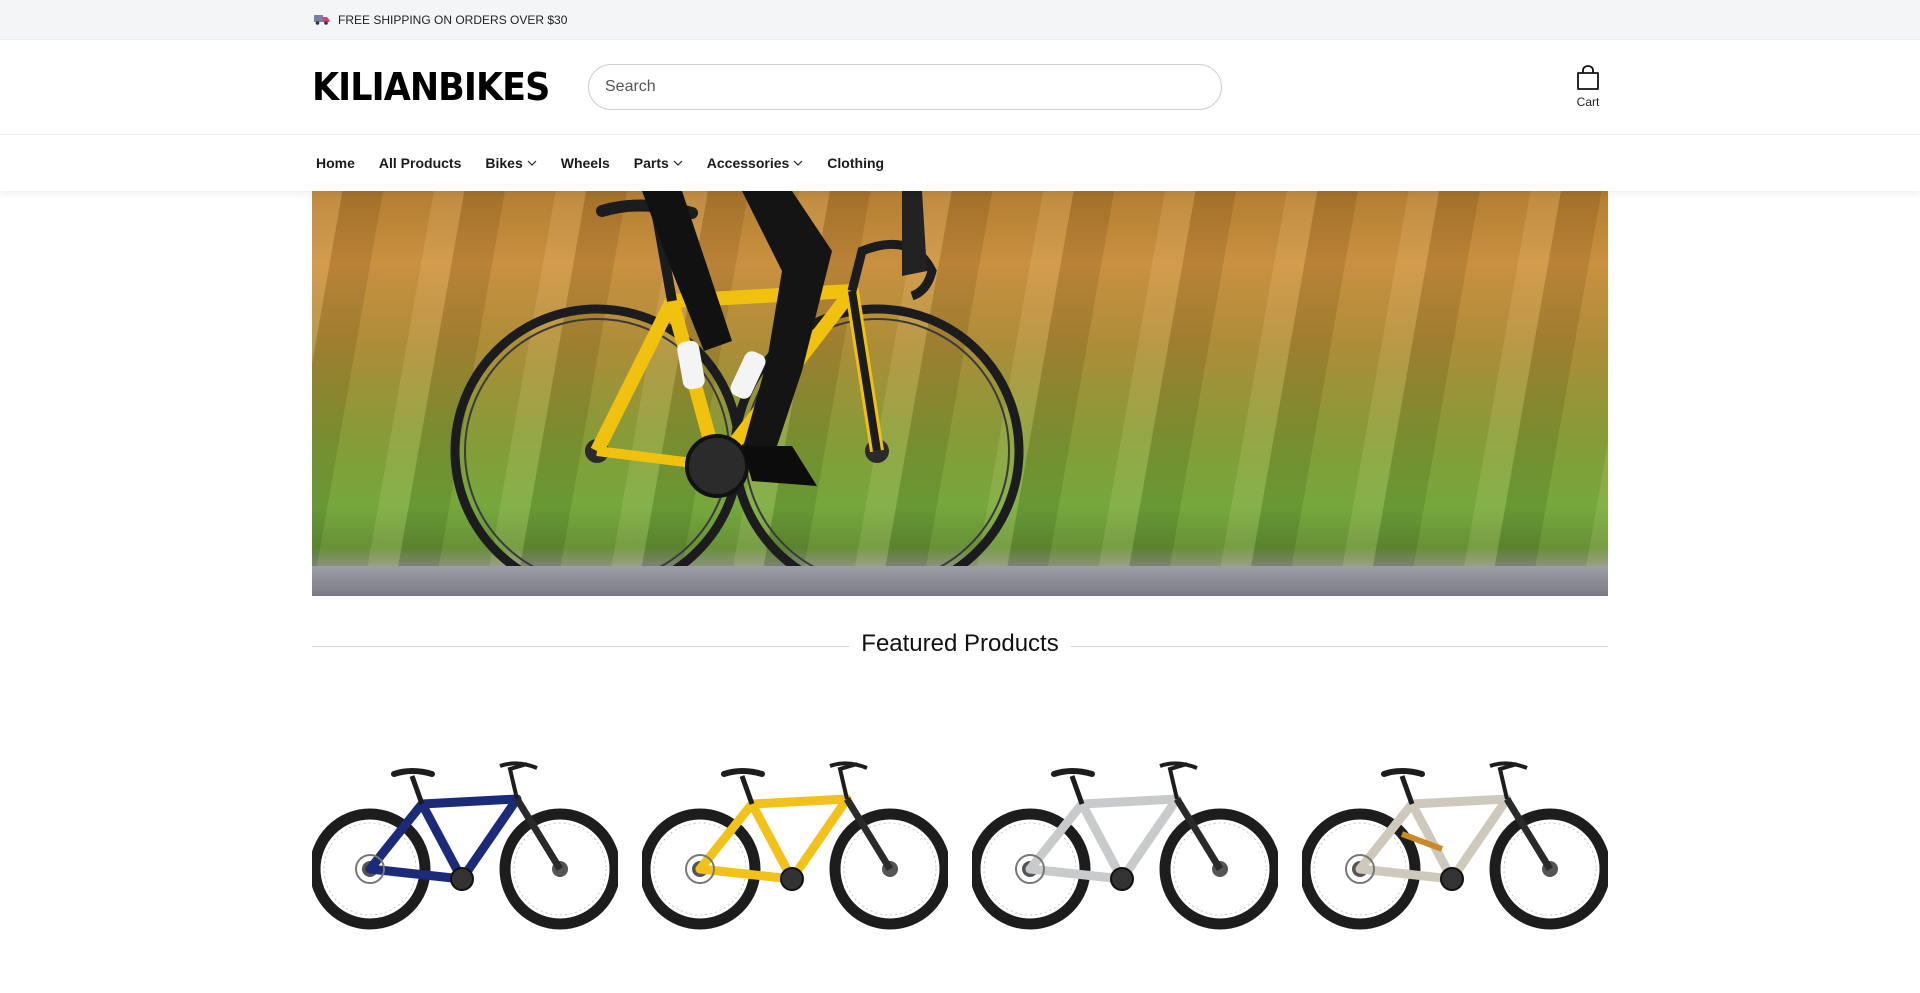 The image size is (1920, 993). Describe the element at coordinates (960, 844) in the screenshot. I see `product-grid` at that location.